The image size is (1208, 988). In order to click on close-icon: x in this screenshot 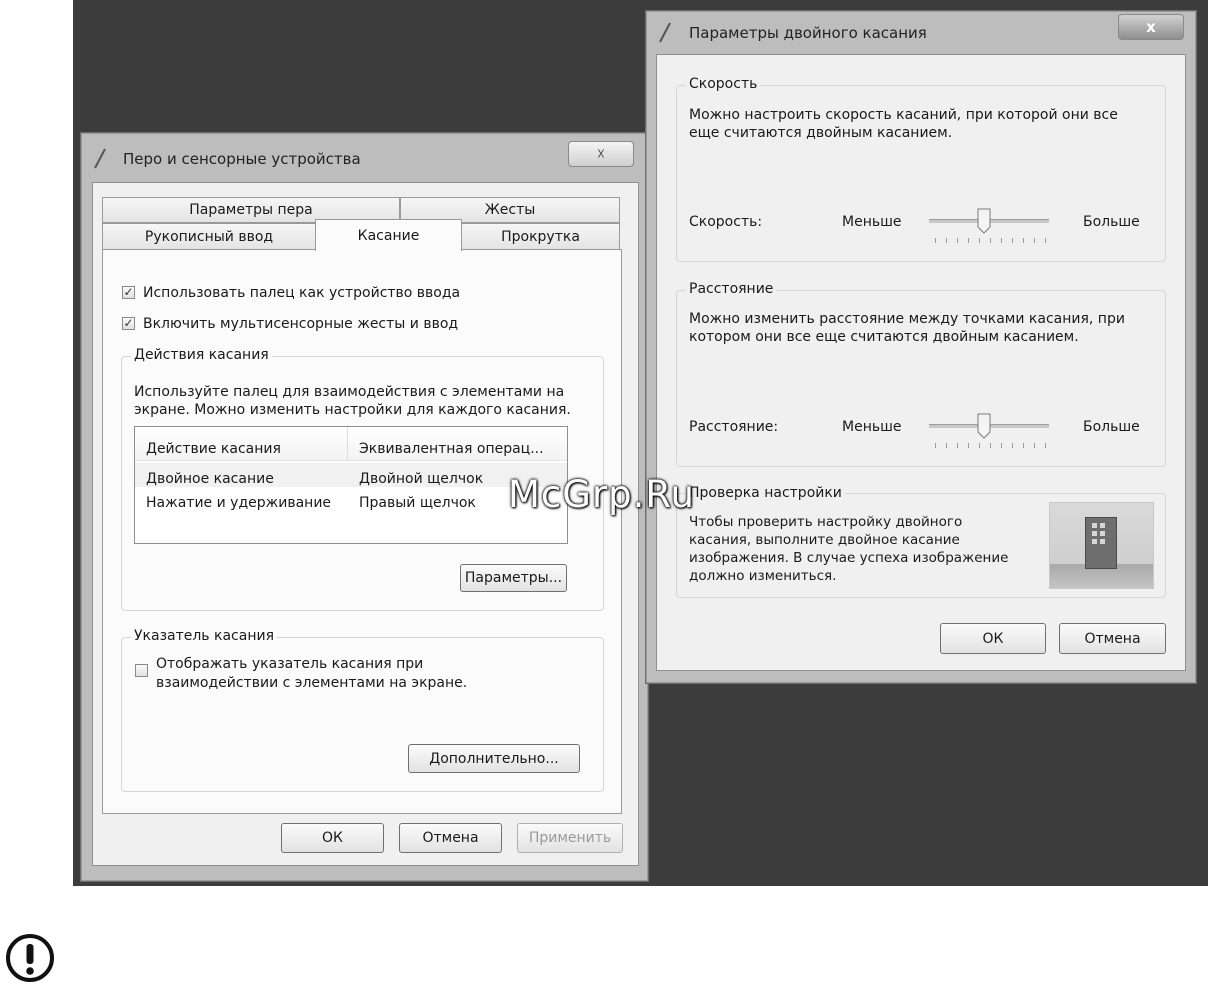, I will do `click(1151, 27)`.